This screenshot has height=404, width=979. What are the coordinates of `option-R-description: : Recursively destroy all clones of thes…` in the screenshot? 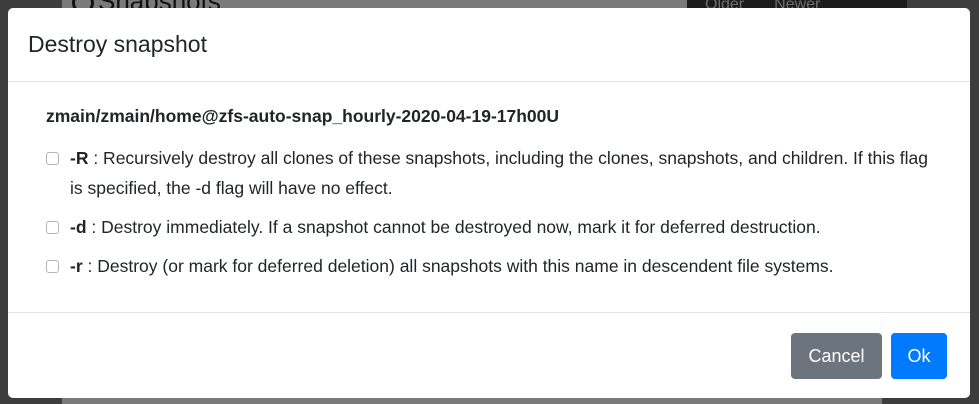 It's located at (499, 173).